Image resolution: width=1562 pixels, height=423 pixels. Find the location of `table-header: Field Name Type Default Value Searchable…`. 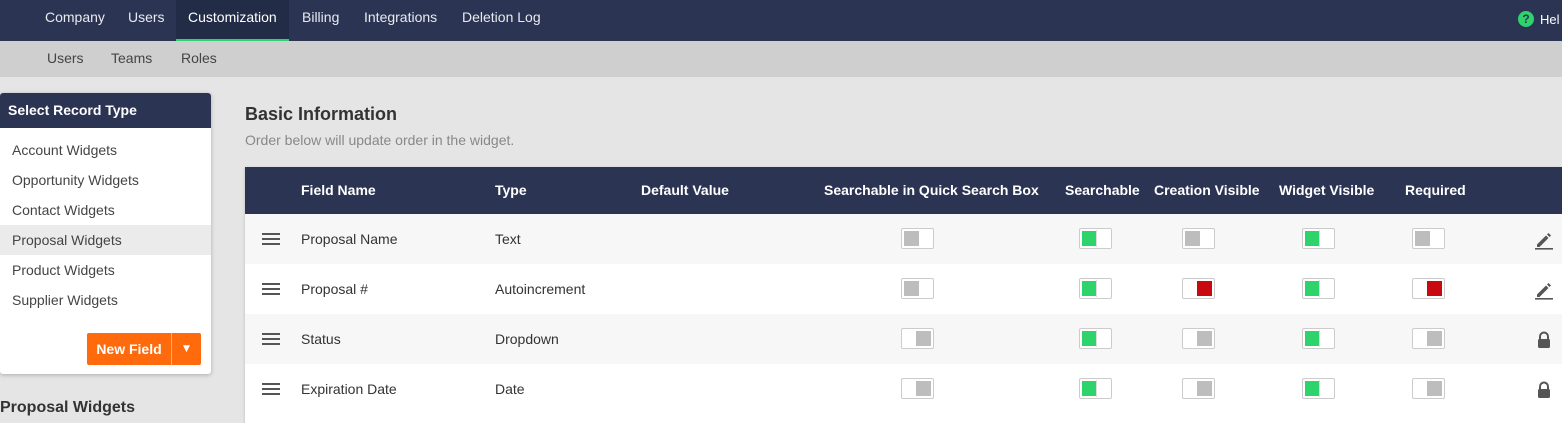

table-header: Field Name Type Default Value Searchable… is located at coordinates (903, 190).